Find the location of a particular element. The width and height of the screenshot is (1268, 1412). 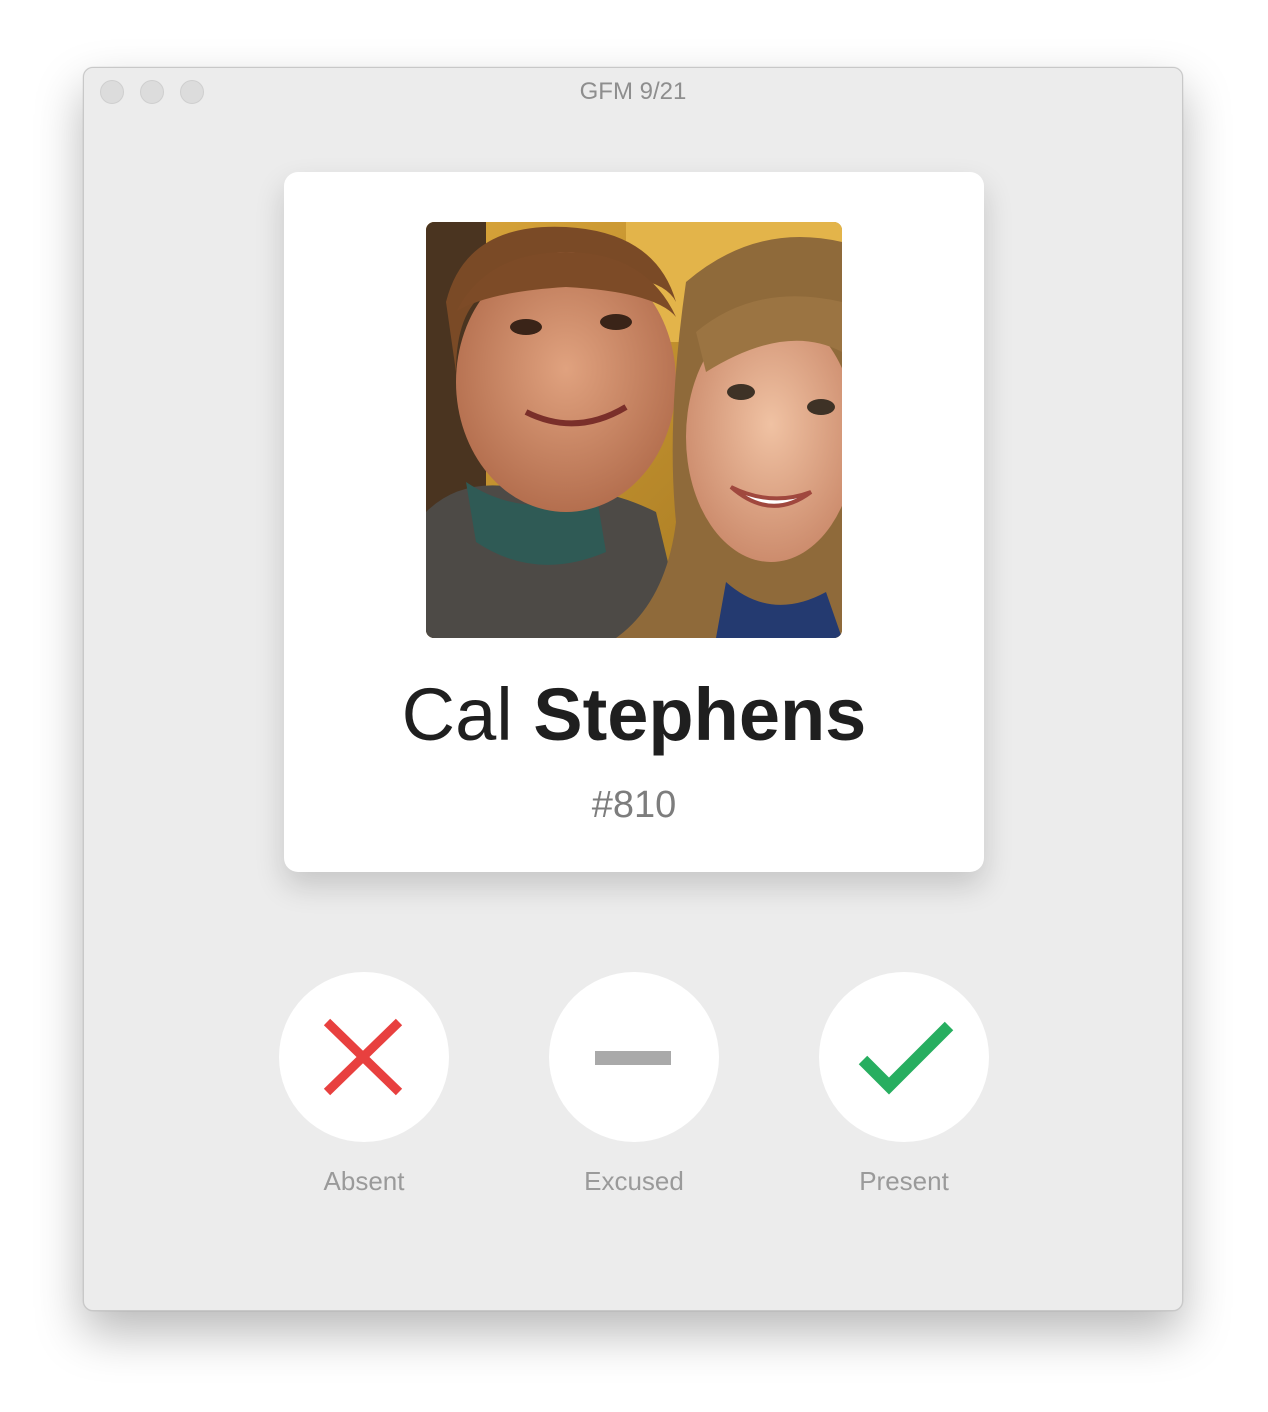

student-number: #810 is located at coordinates (634, 805).